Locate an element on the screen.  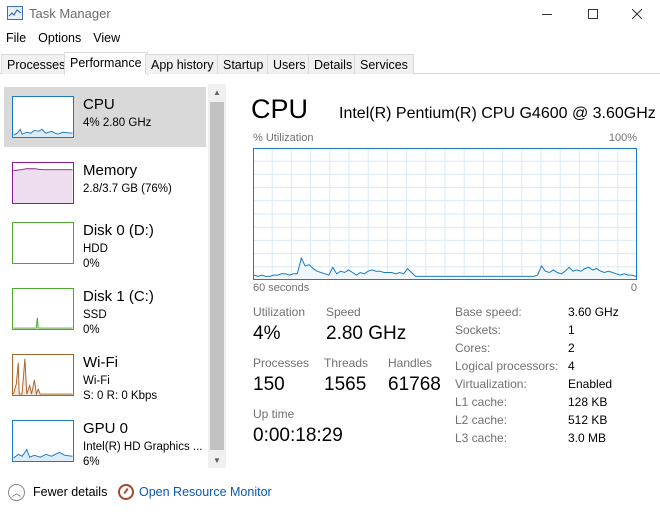
task-manager-icon is located at coordinates (15, 13).